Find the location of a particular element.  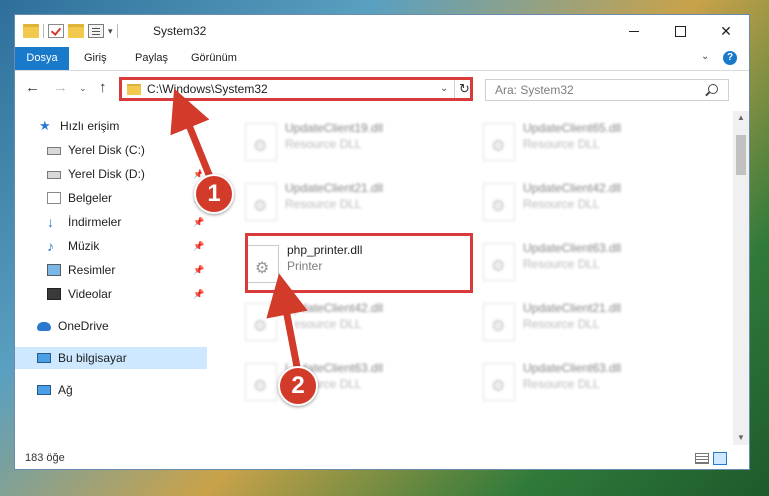

recent-locations-icon: ⌄ is located at coordinates (83, 88).